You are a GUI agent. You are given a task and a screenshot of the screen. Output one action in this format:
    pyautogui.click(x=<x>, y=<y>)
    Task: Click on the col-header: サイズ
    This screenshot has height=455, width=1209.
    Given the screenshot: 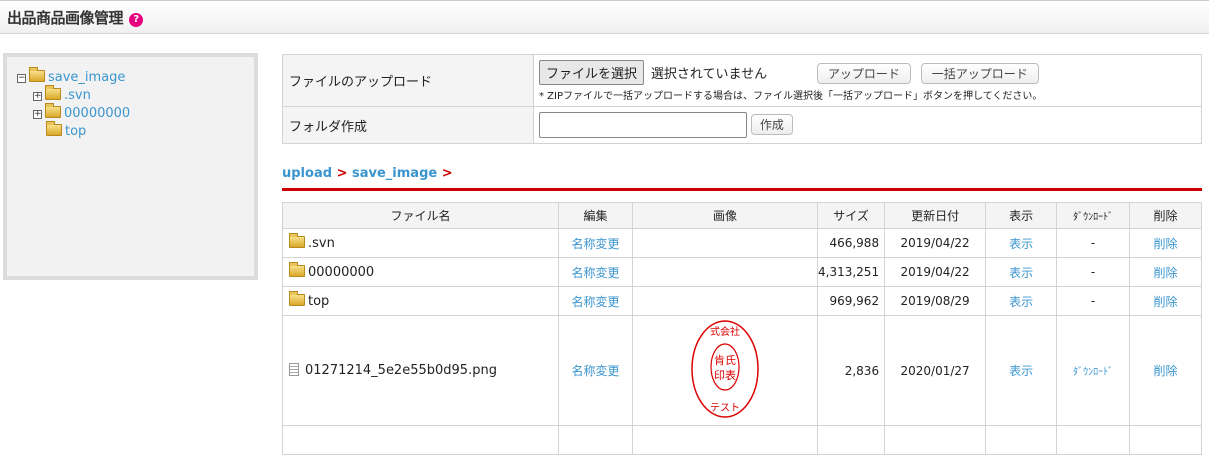 What is the action you would take?
    pyautogui.click(x=851, y=215)
    